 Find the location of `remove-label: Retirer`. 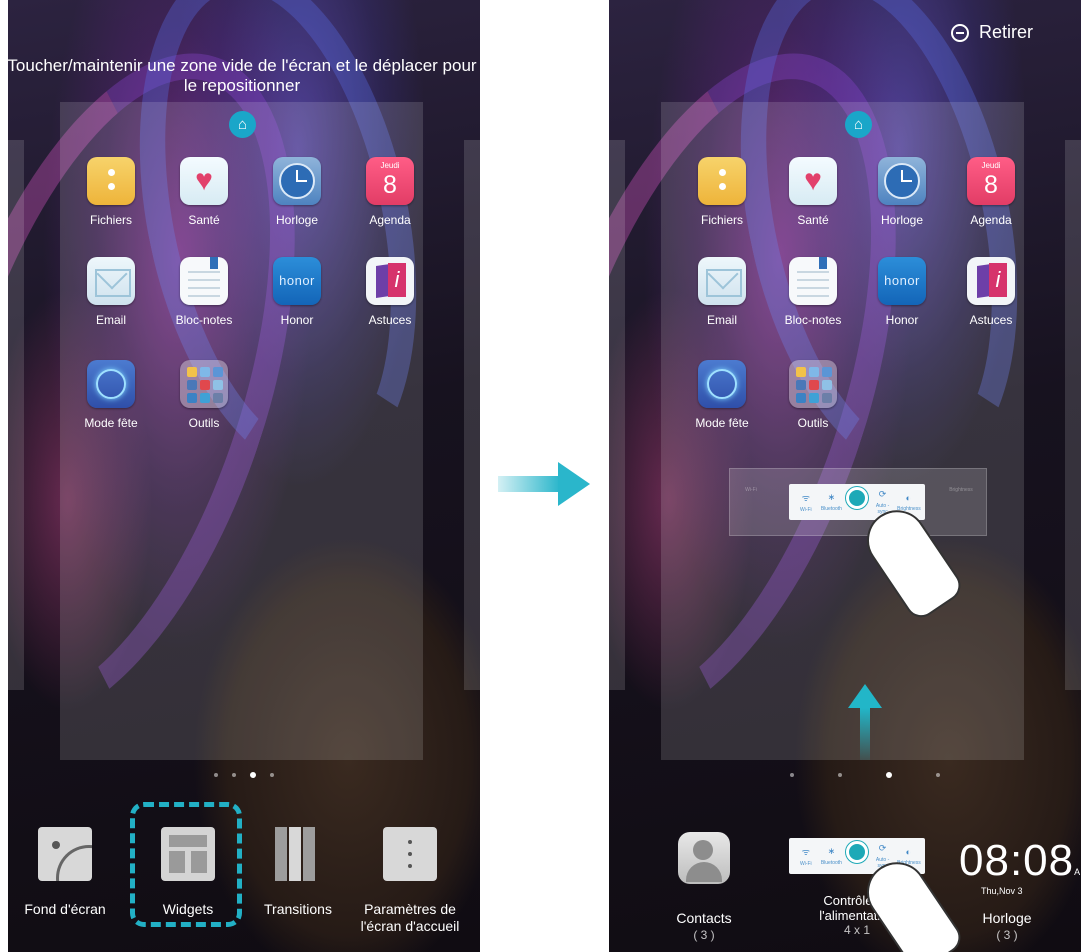

remove-label: Retirer is located at coordinates (1005, 32).